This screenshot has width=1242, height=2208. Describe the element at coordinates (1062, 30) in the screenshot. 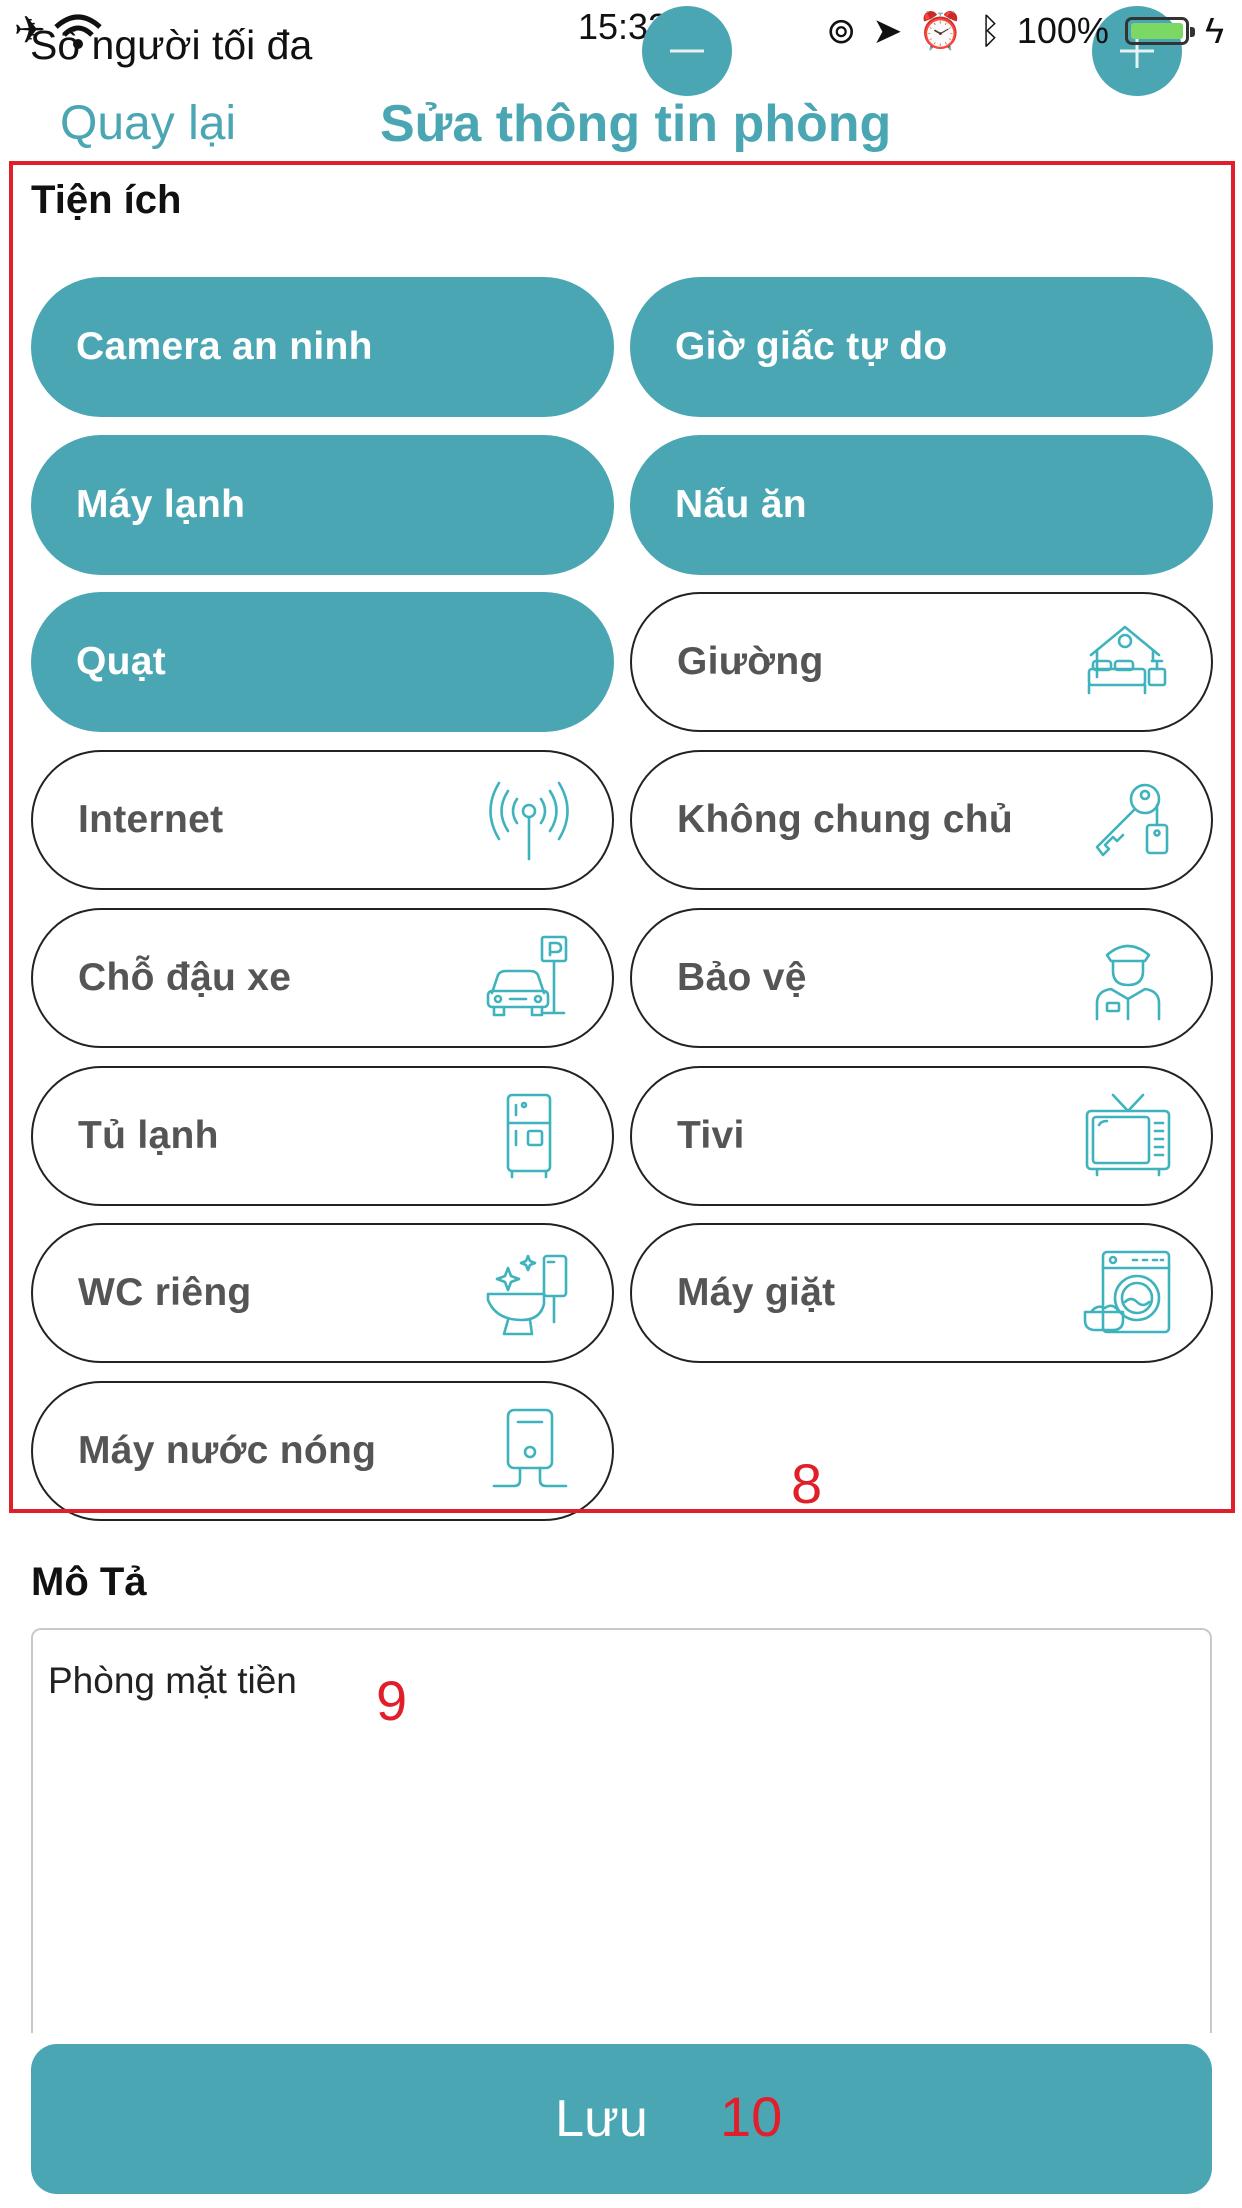

I see `battery-percent: 100%` at that location.